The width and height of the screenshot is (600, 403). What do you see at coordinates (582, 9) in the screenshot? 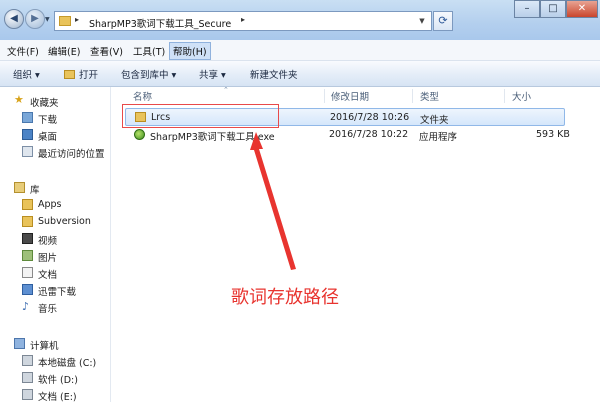
I see `close-button: ✕` at bounding box center [582, 9].